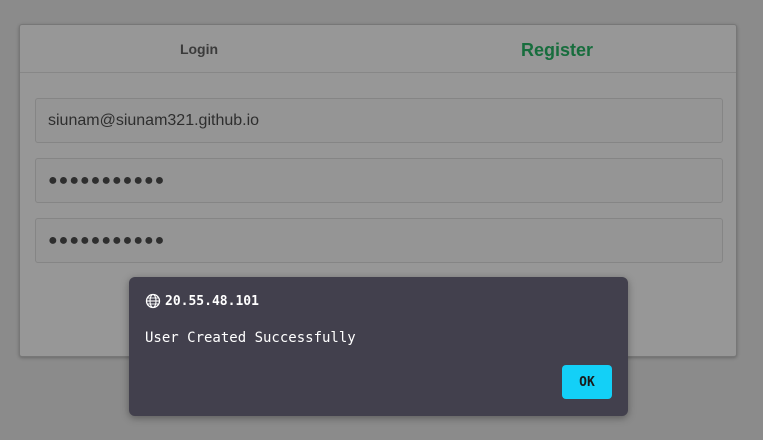  What do you see at coordinates (154, 120) in the screenshot?
I see `email-field-value: siunam@siunam321.github.io` at bounding box center [154, 120].